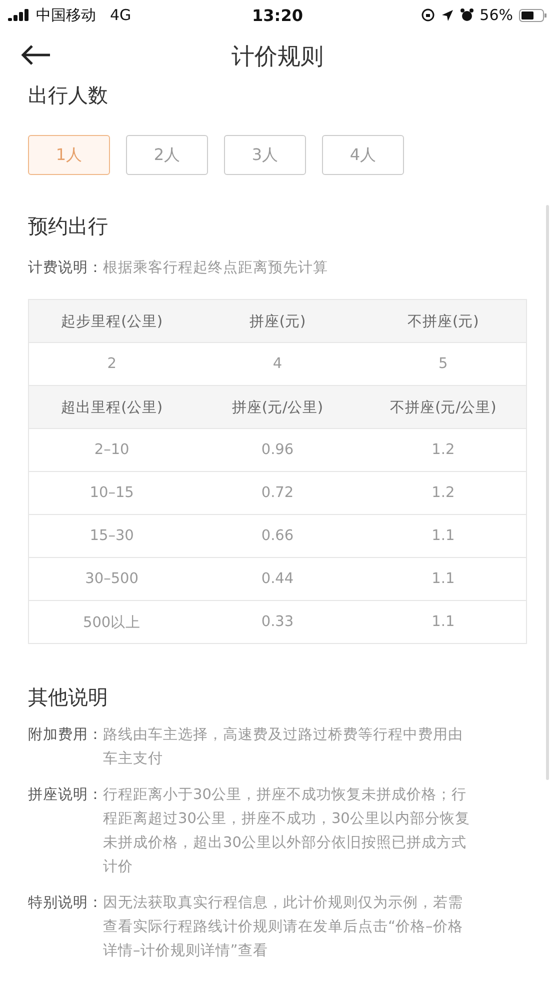 The height and width of the screenshot is (987, 555). Describe the element at coordinates (68, 226) in the screenshot. I see `section-title: 预约出行` at that location.